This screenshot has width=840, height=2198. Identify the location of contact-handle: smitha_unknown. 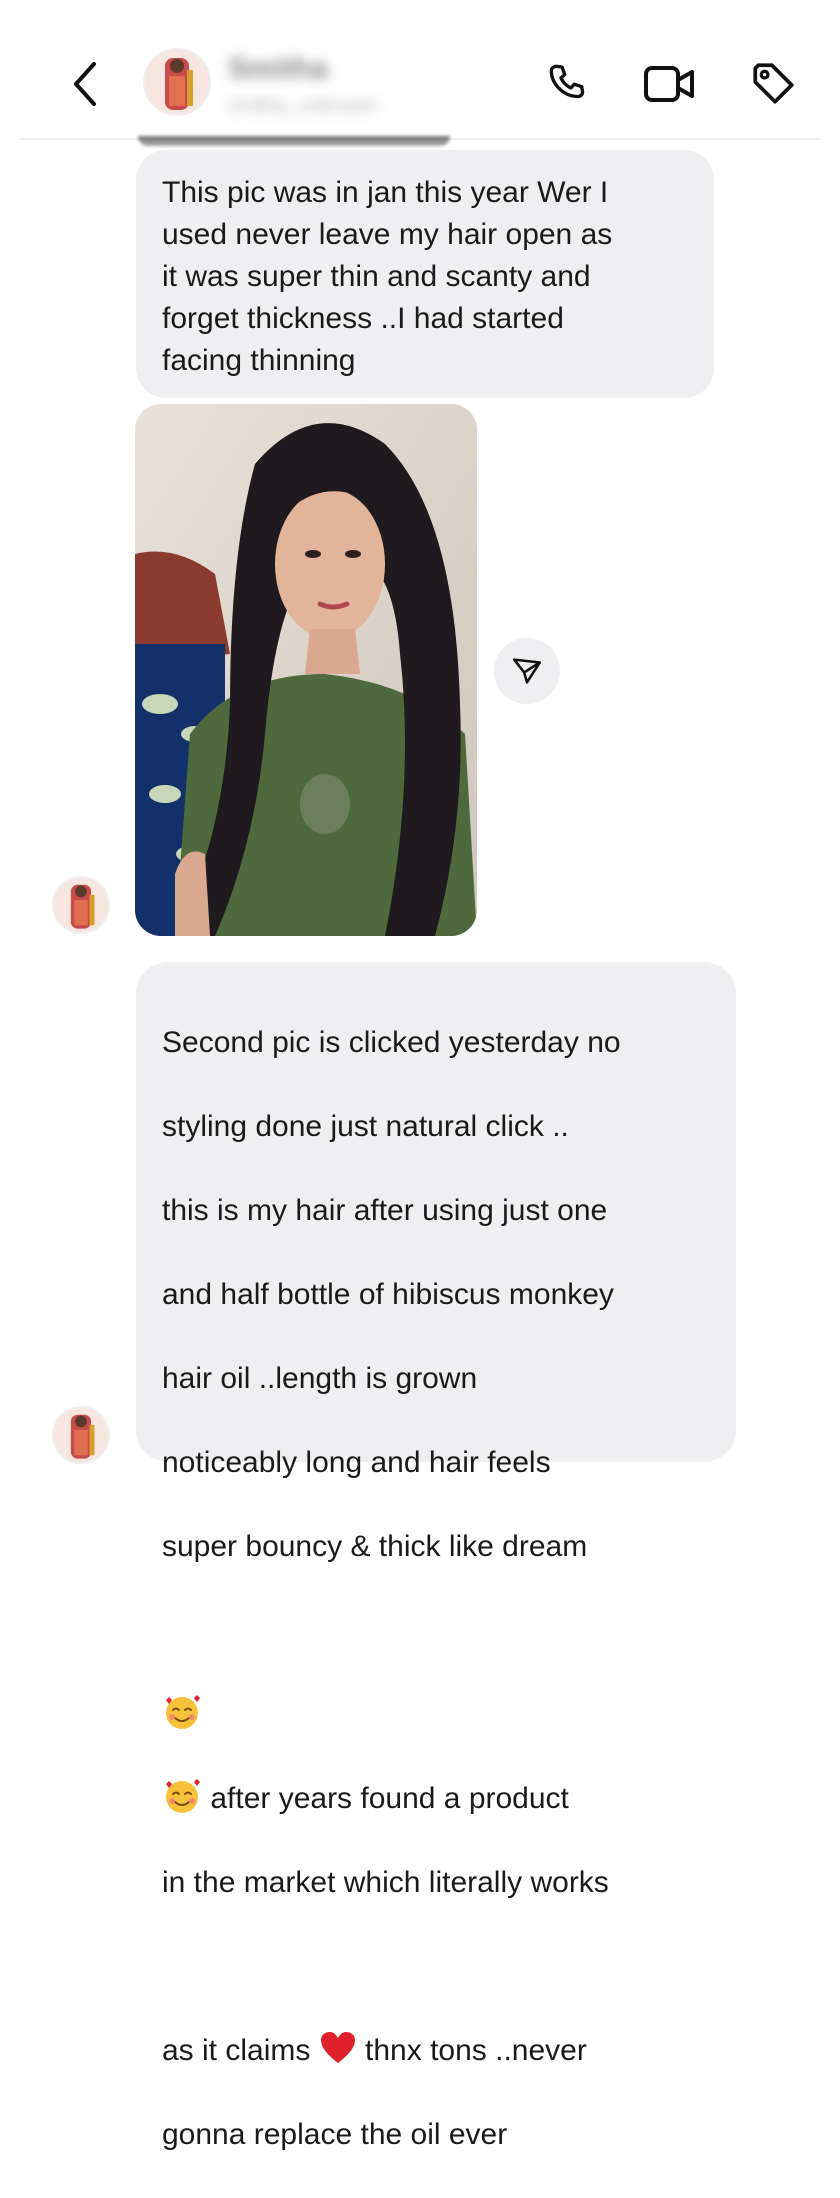
(303, 106).